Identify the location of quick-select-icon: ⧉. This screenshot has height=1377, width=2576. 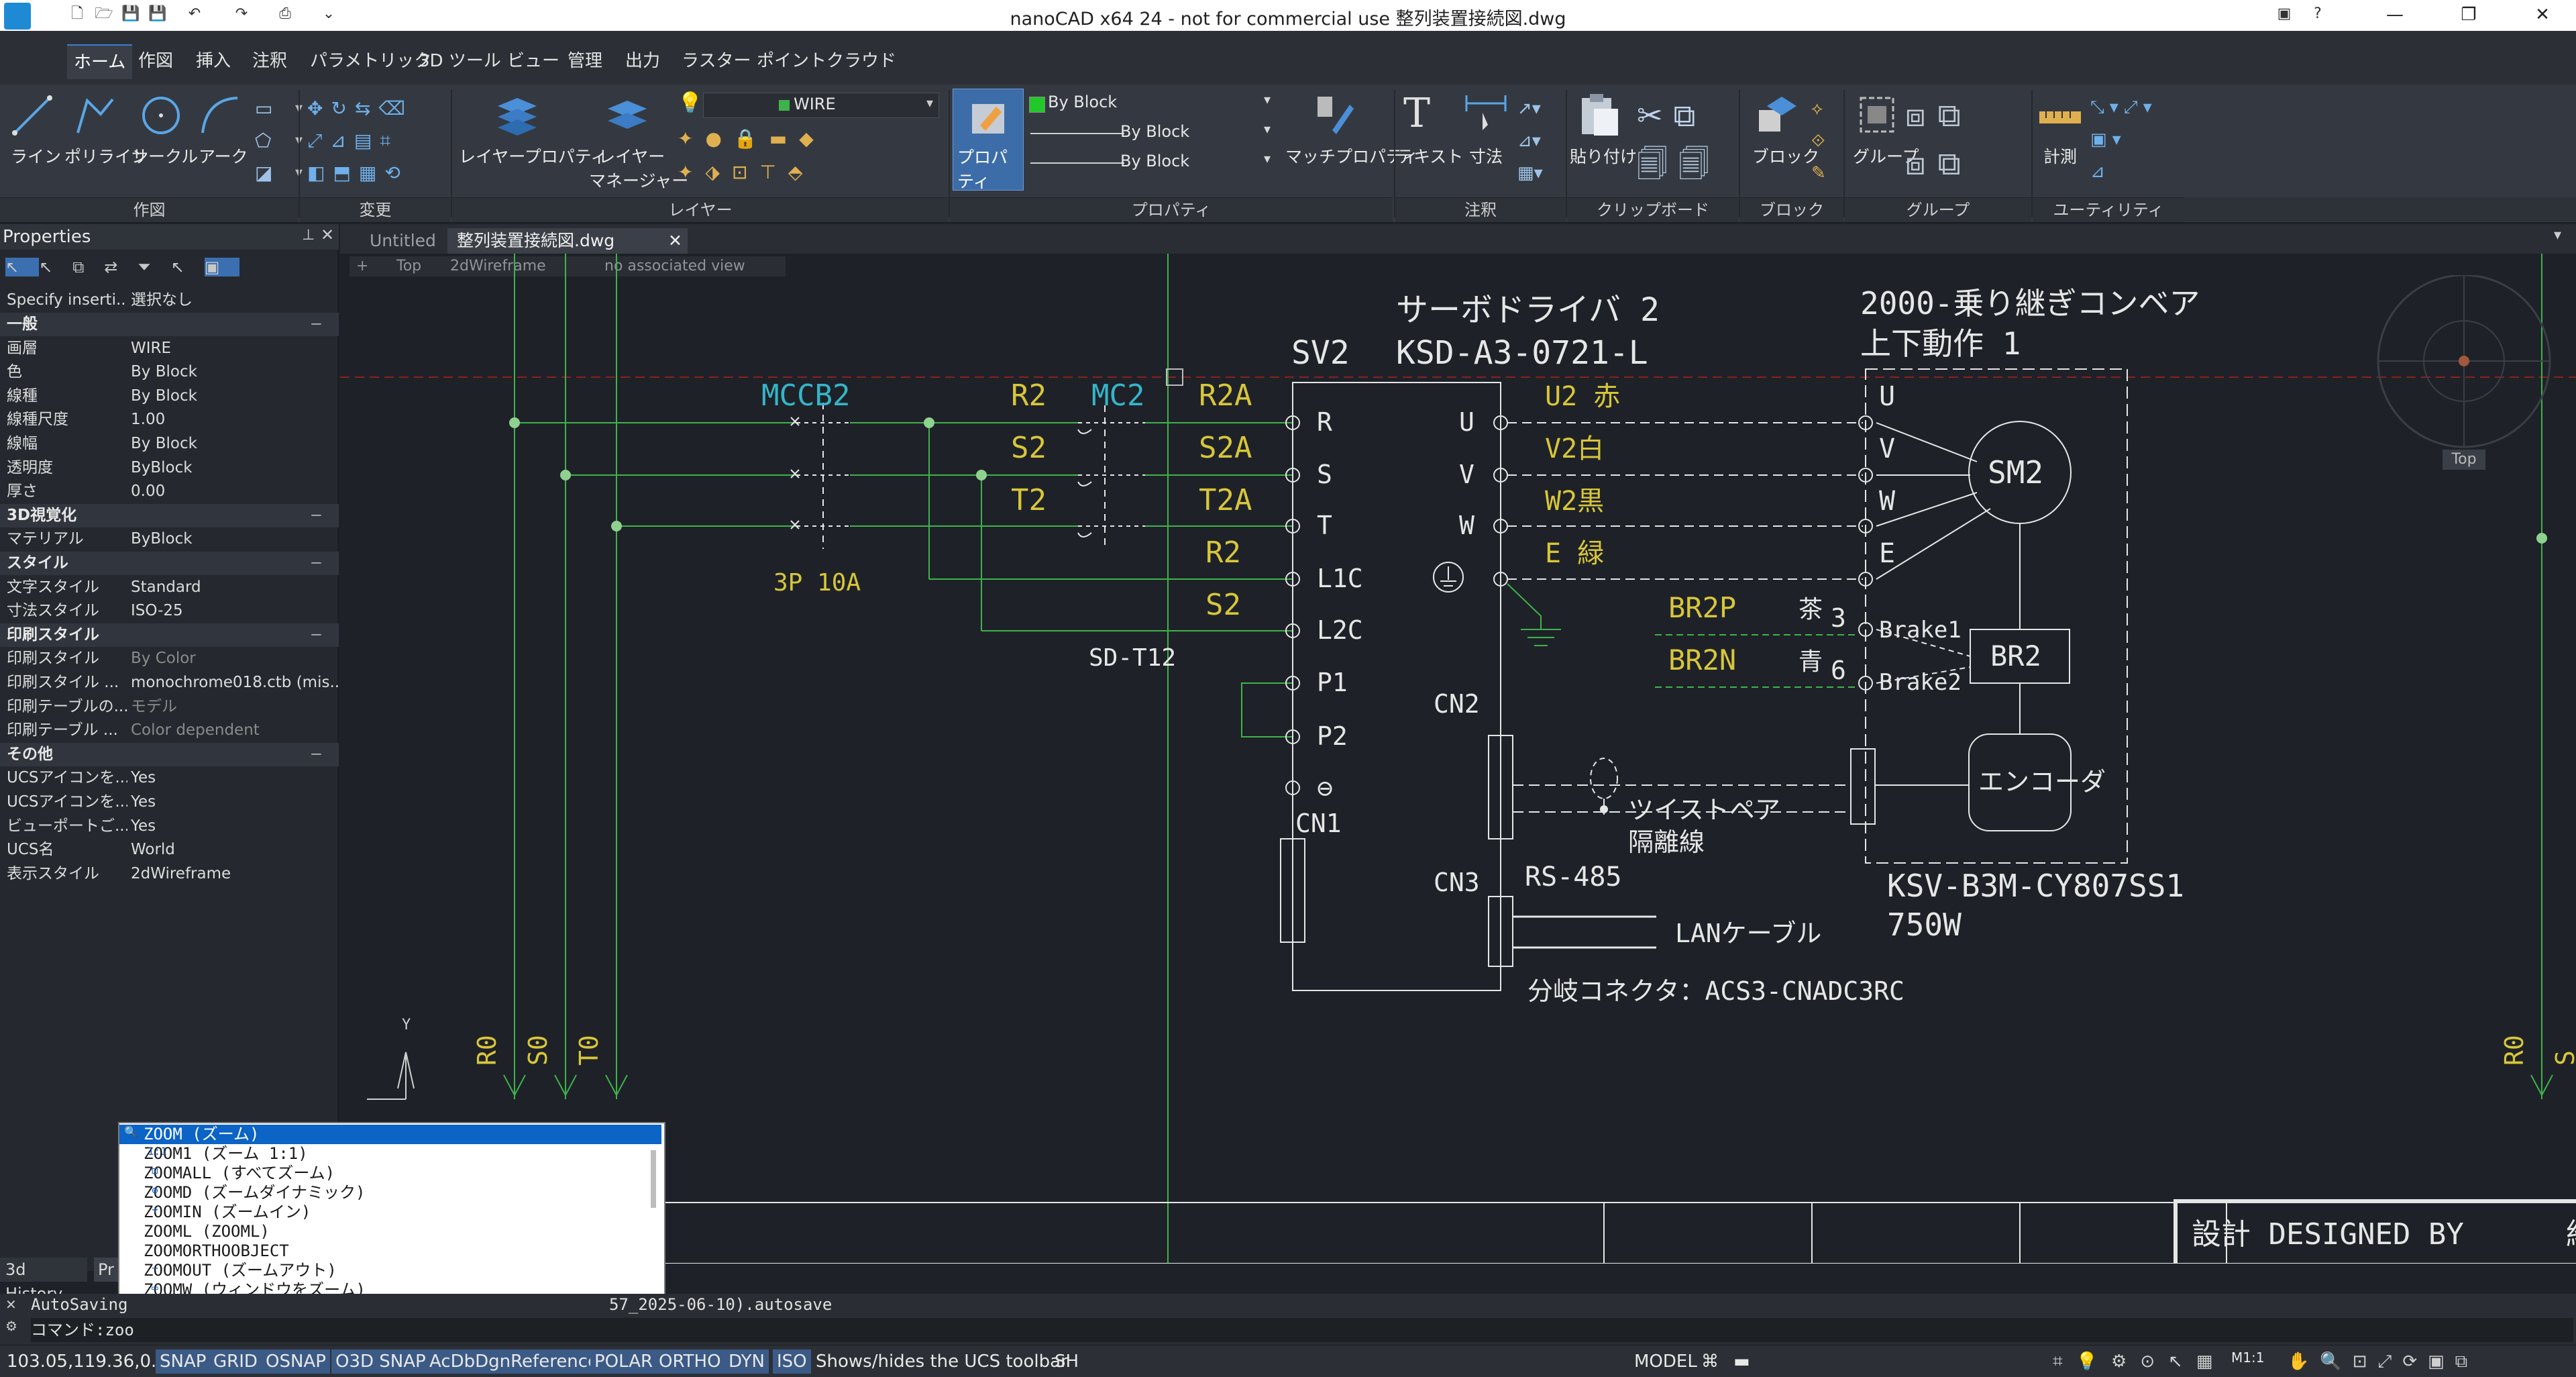
(88, 267).